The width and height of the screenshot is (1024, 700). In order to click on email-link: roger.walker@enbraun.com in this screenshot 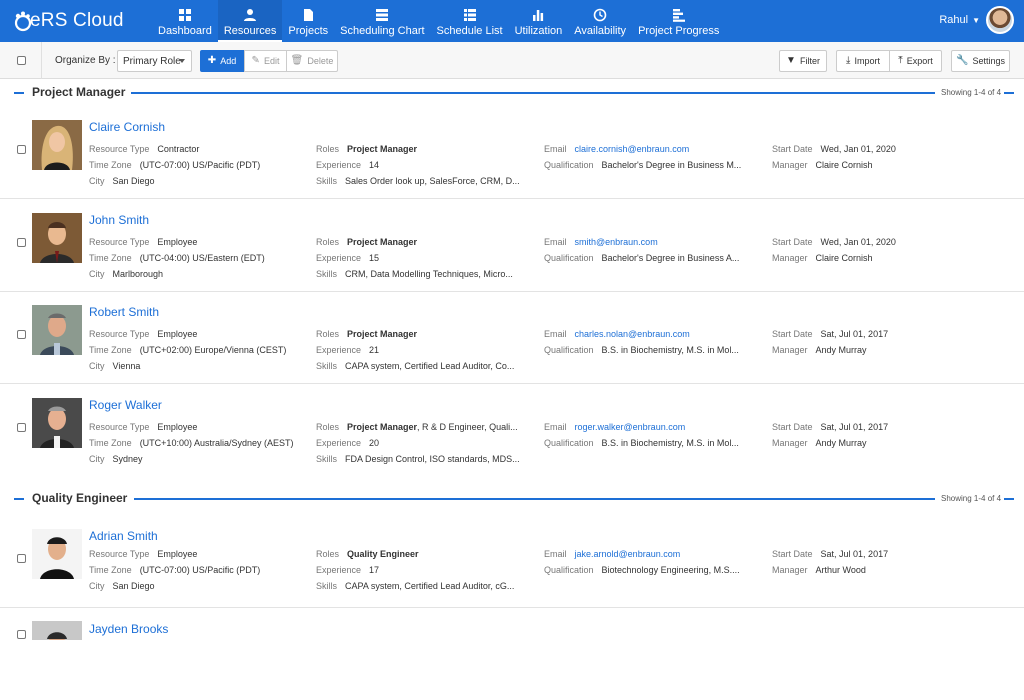, I will do `click(630, 427)`.